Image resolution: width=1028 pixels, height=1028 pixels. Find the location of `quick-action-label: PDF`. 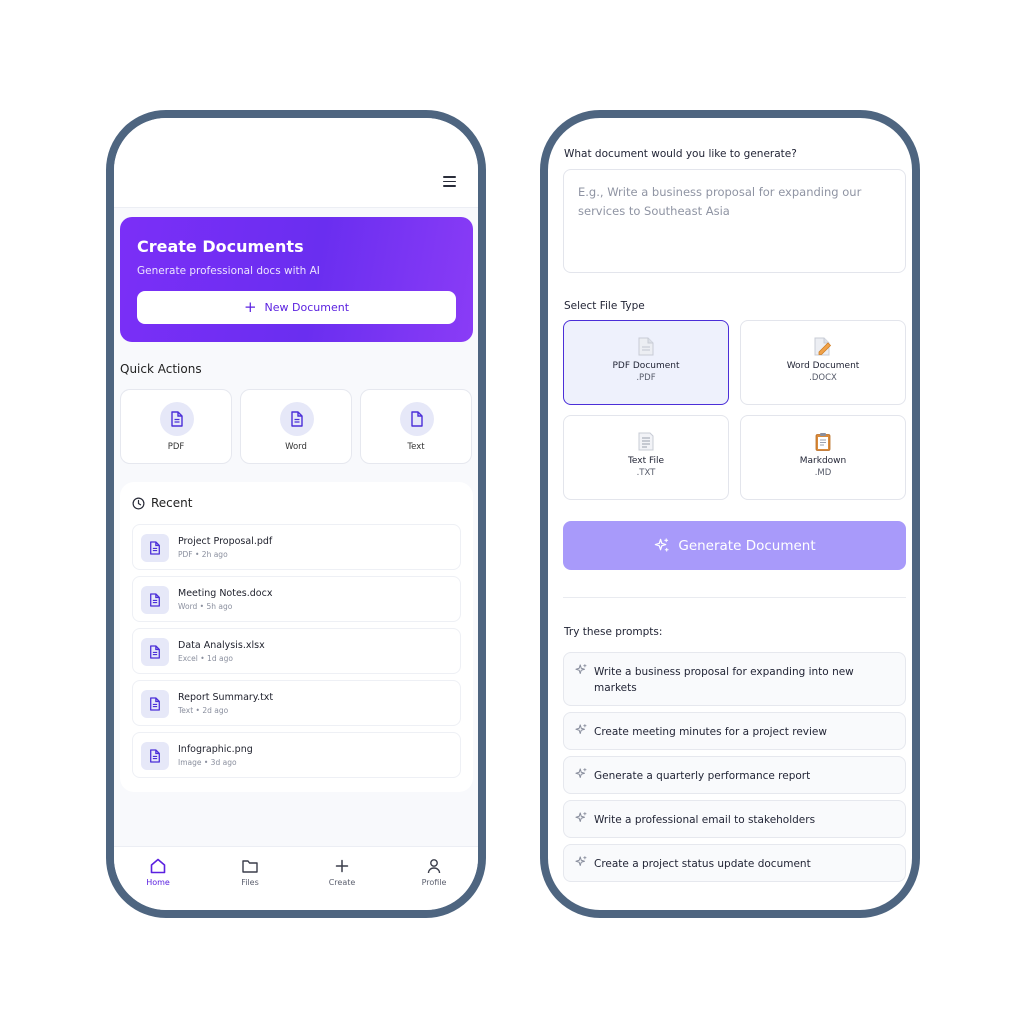

quick-action-label: PDF is located at coordinates (176, 447).